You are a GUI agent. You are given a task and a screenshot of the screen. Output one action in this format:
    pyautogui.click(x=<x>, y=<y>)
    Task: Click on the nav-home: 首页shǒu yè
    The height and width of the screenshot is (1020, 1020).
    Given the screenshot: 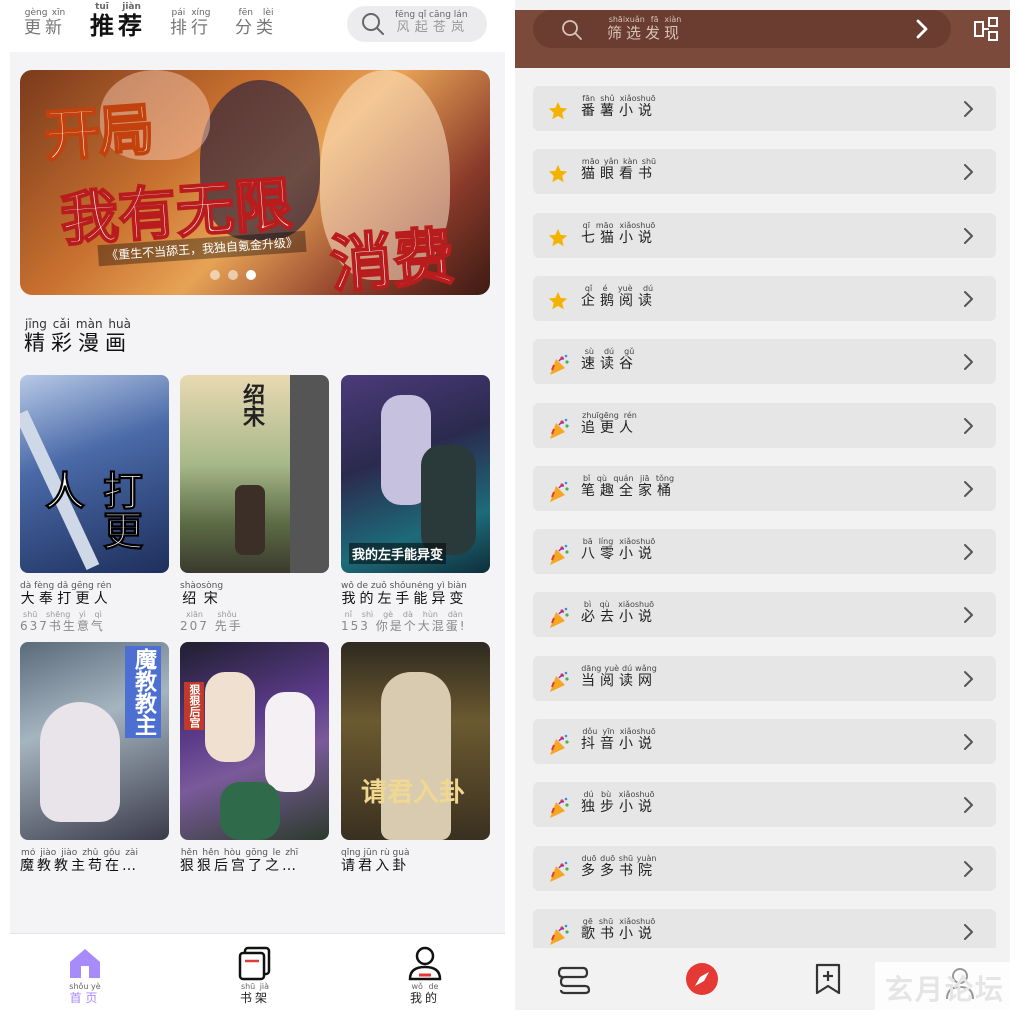 What is the action you would take?
    pyautogui.click(x=85, y=975)
    